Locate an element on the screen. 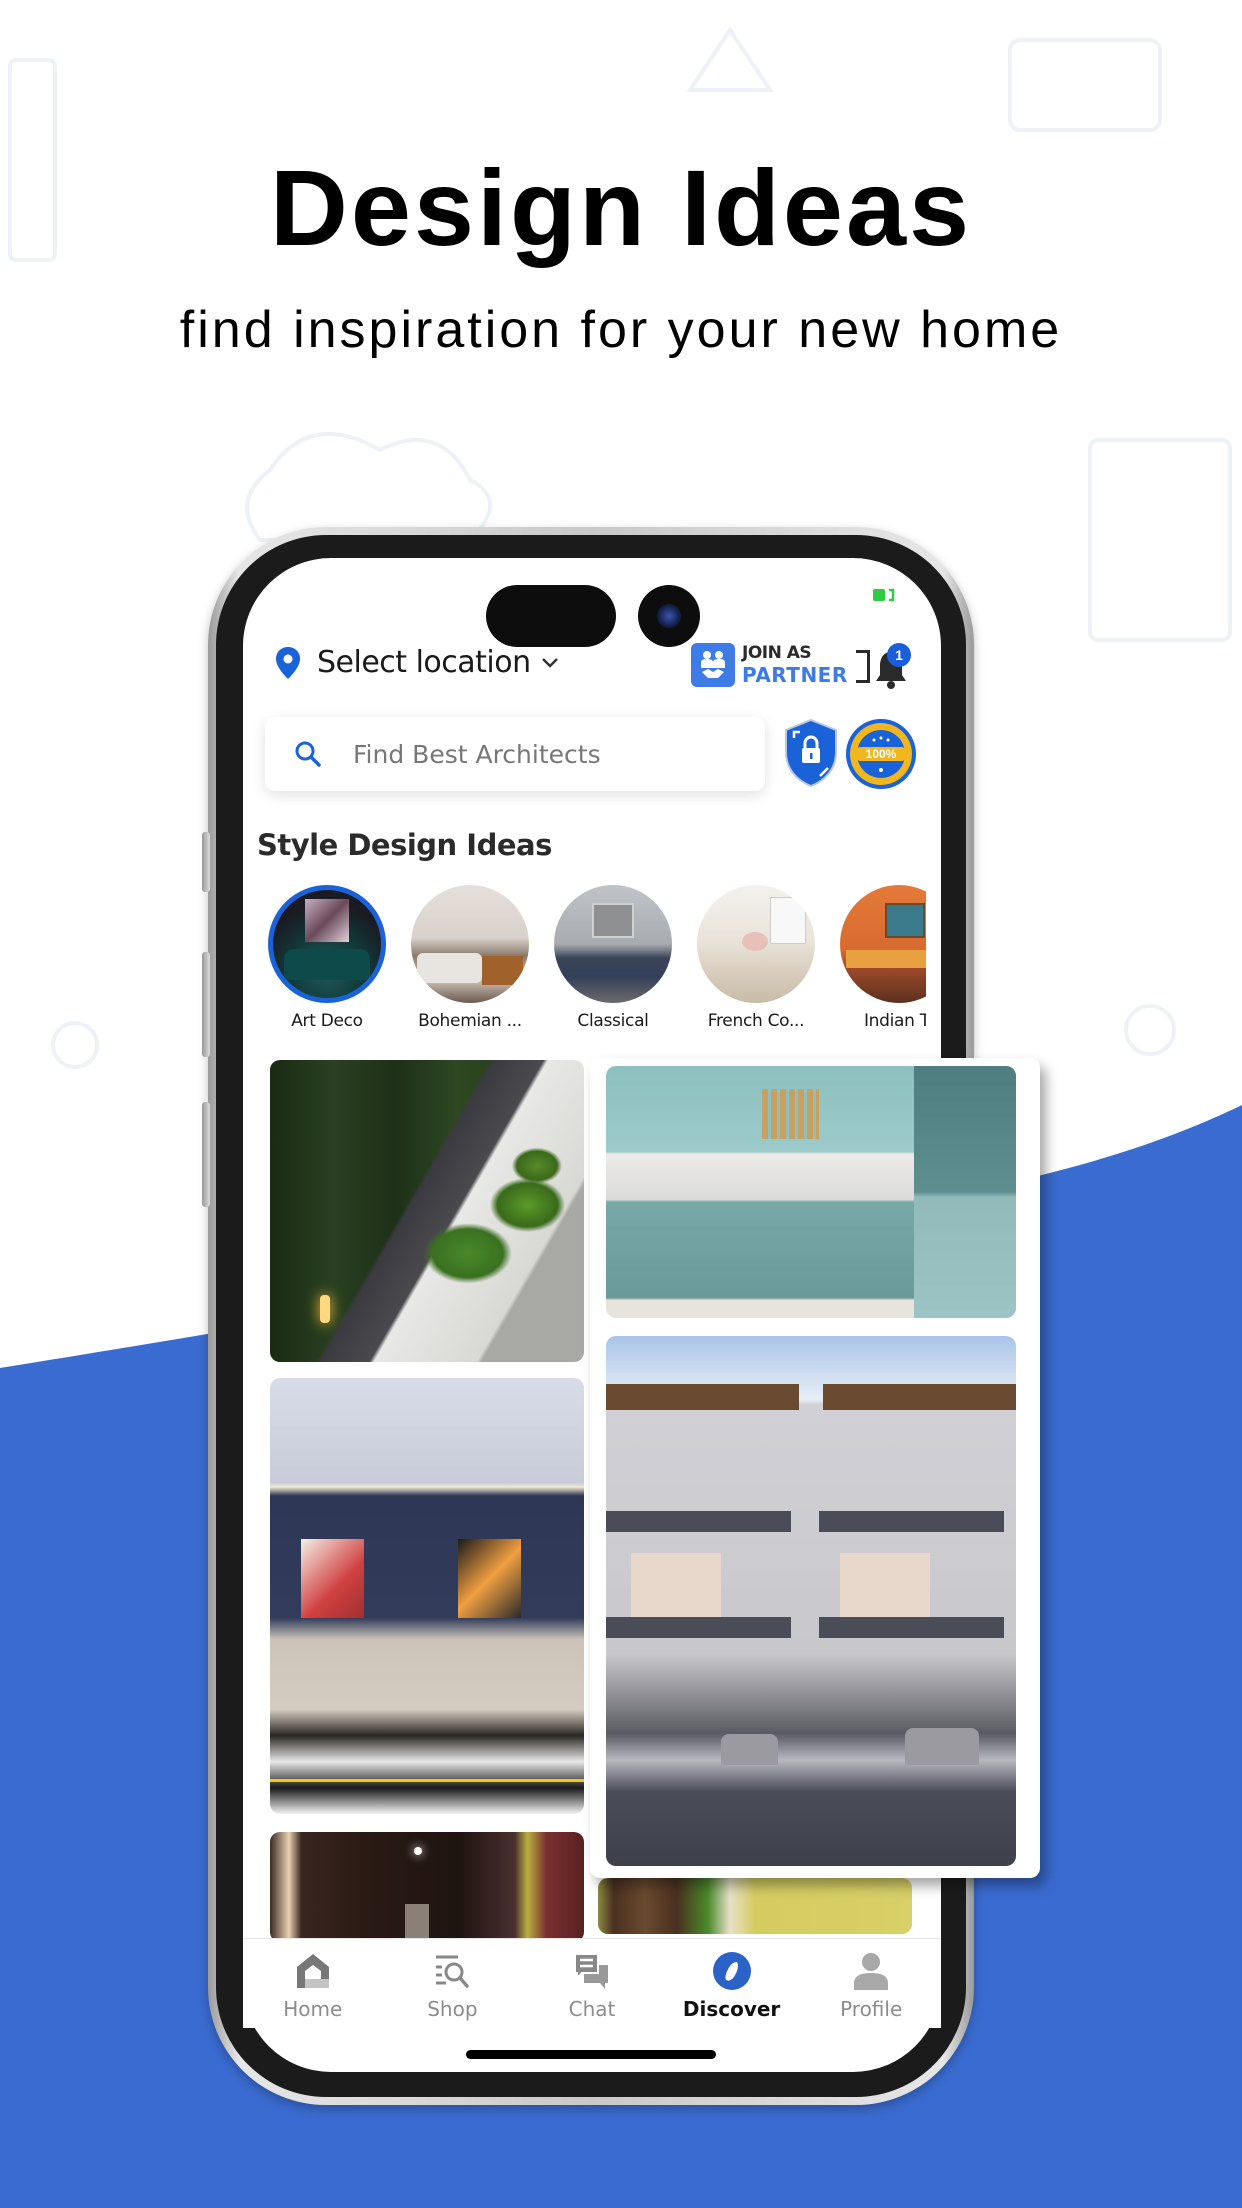 The width and height of the screenshot is (1242, 2208). garden-lamp is located at coordinates (325, 1309).